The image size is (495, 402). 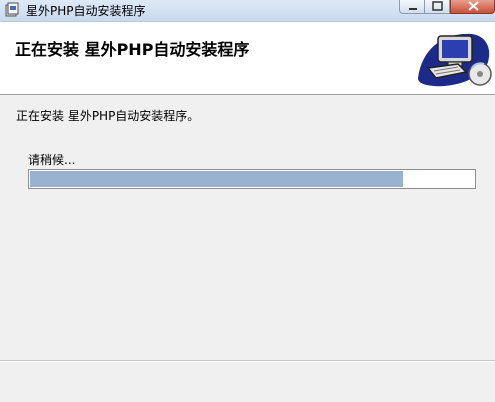 What do you see at coordinates (86, 11) in the screenshot?
I see `window-title: 星外PHP自动安装程序` at bounding box center [86, 11].